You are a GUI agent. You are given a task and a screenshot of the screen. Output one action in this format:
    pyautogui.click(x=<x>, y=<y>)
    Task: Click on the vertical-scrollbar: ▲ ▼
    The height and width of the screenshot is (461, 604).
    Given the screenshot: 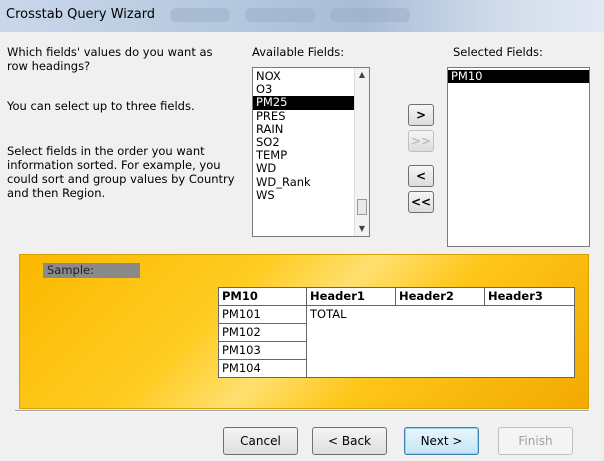 What is the action you would take?
    pyautogui.click(x=361, y=152)
    